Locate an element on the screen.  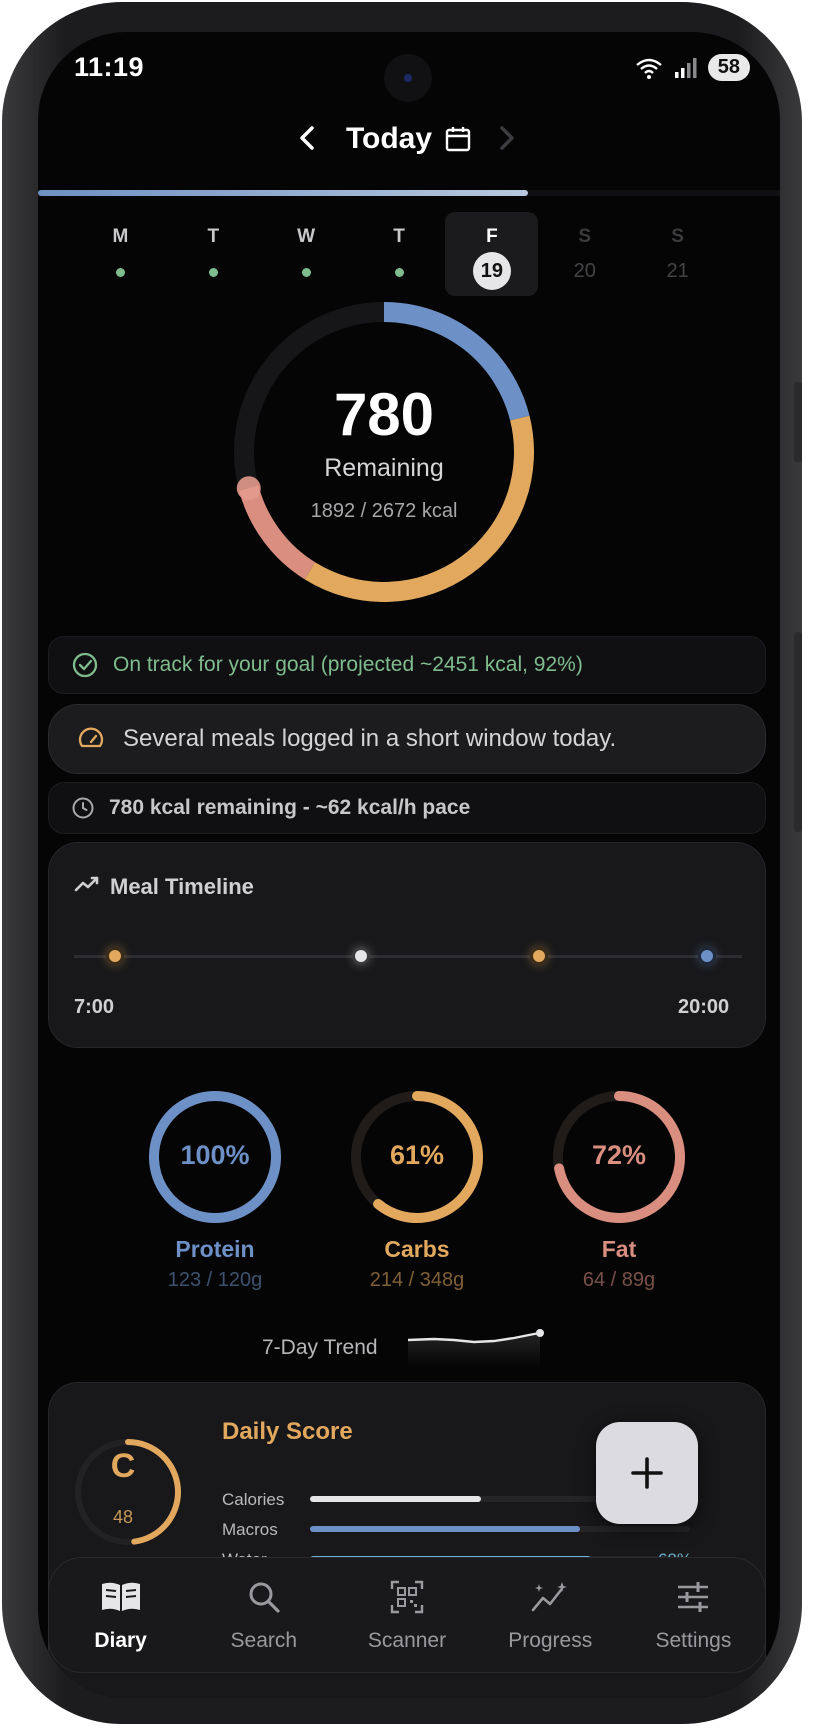
day-progress-fill is located at coordinates (283, 193).